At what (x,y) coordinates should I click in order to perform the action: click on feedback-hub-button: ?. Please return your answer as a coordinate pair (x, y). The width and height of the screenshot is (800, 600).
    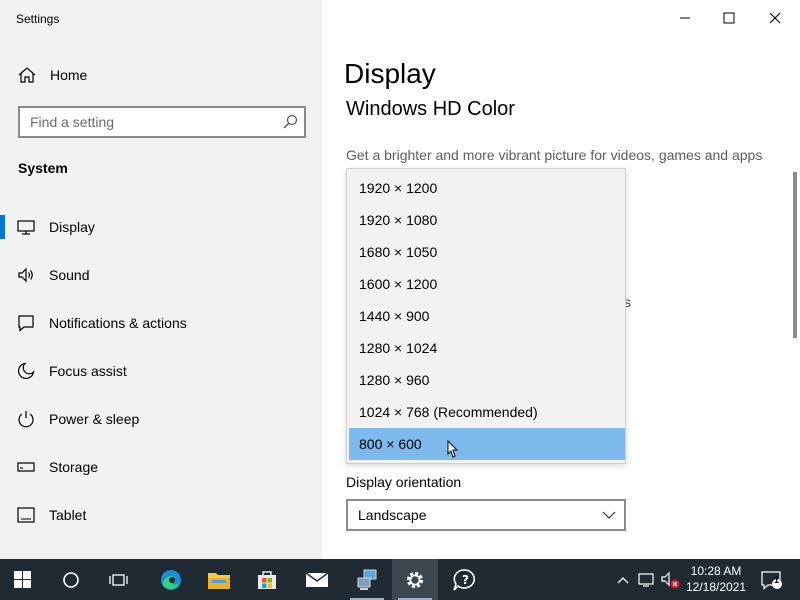
    Looking at the image, I should click on (465, 579).